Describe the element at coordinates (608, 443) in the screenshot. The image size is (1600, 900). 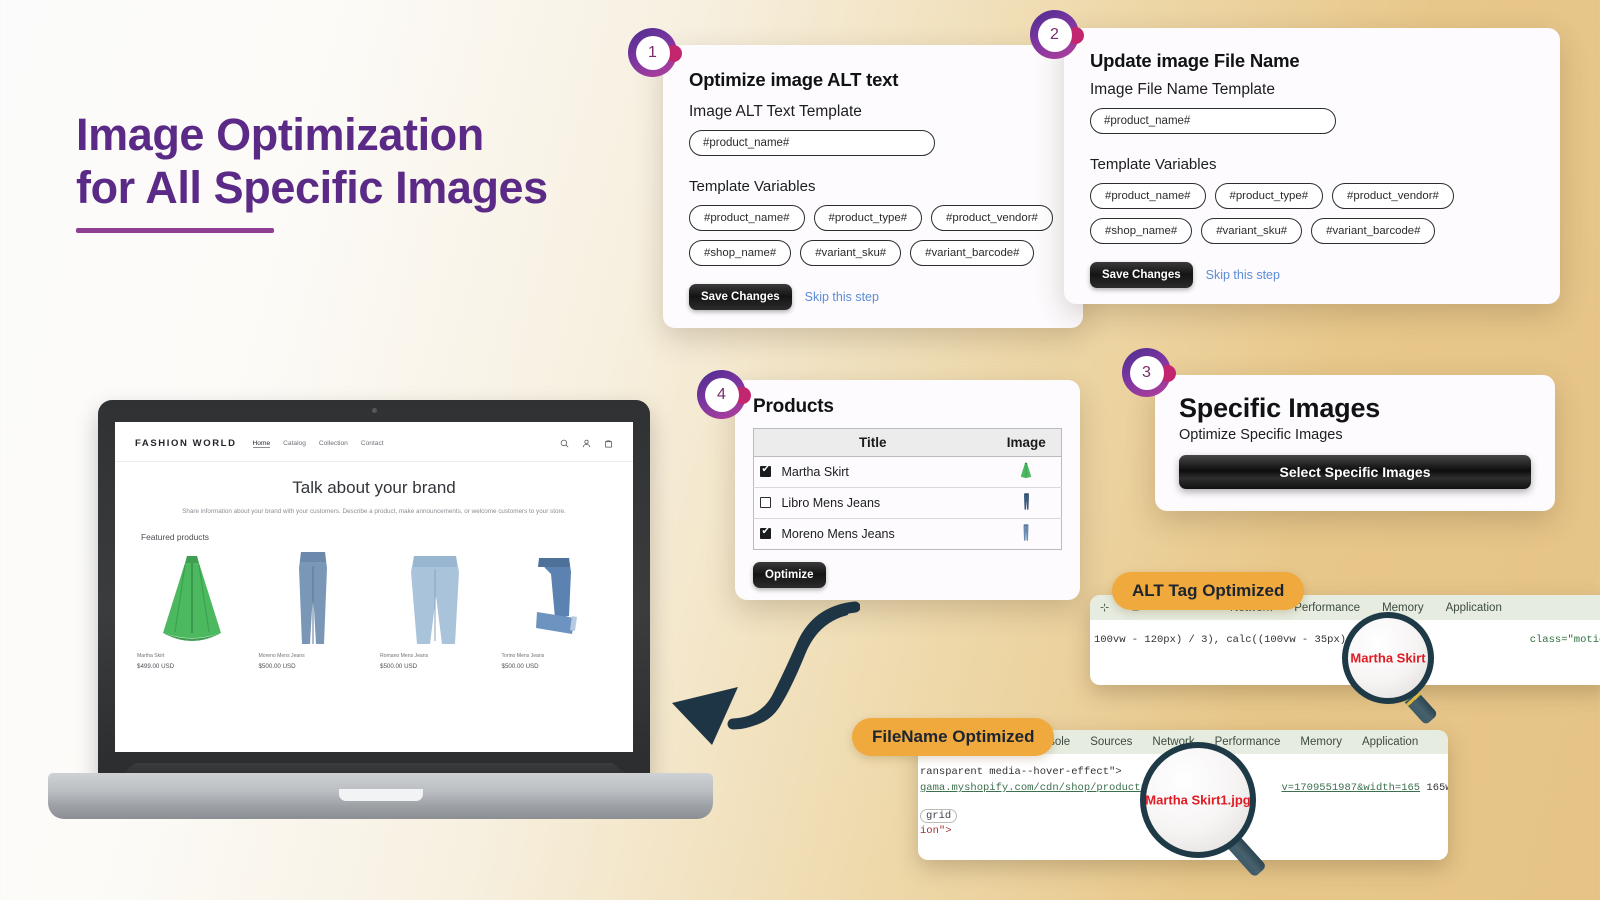
I see `cart-icon` at that location.